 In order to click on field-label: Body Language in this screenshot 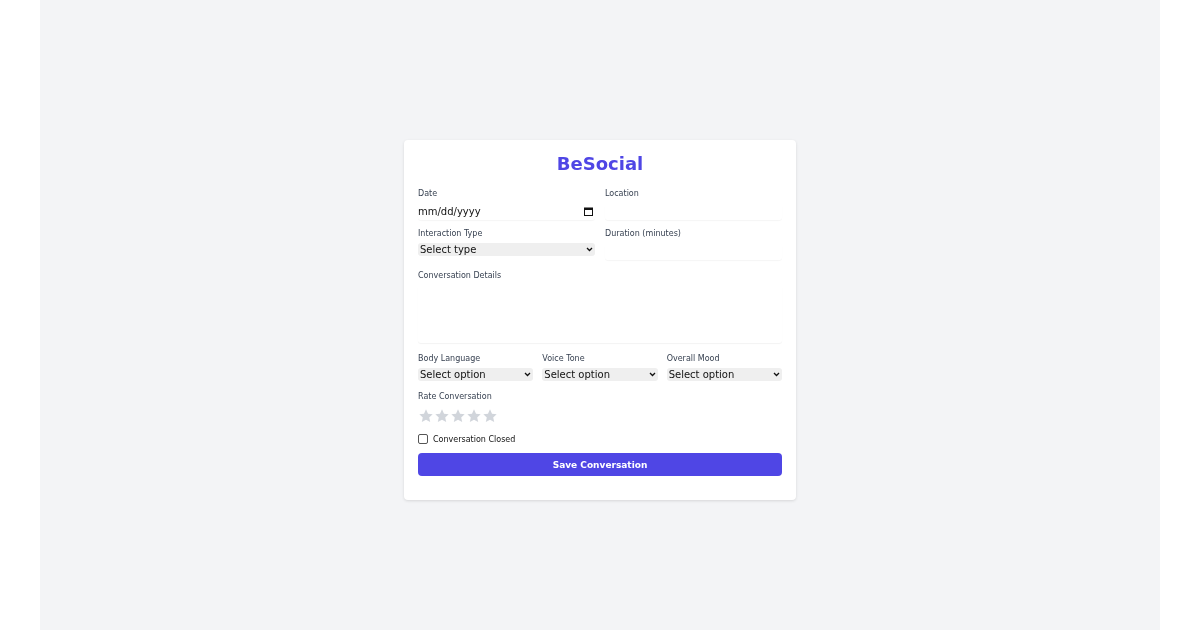, I will do `click(450, 358)`.